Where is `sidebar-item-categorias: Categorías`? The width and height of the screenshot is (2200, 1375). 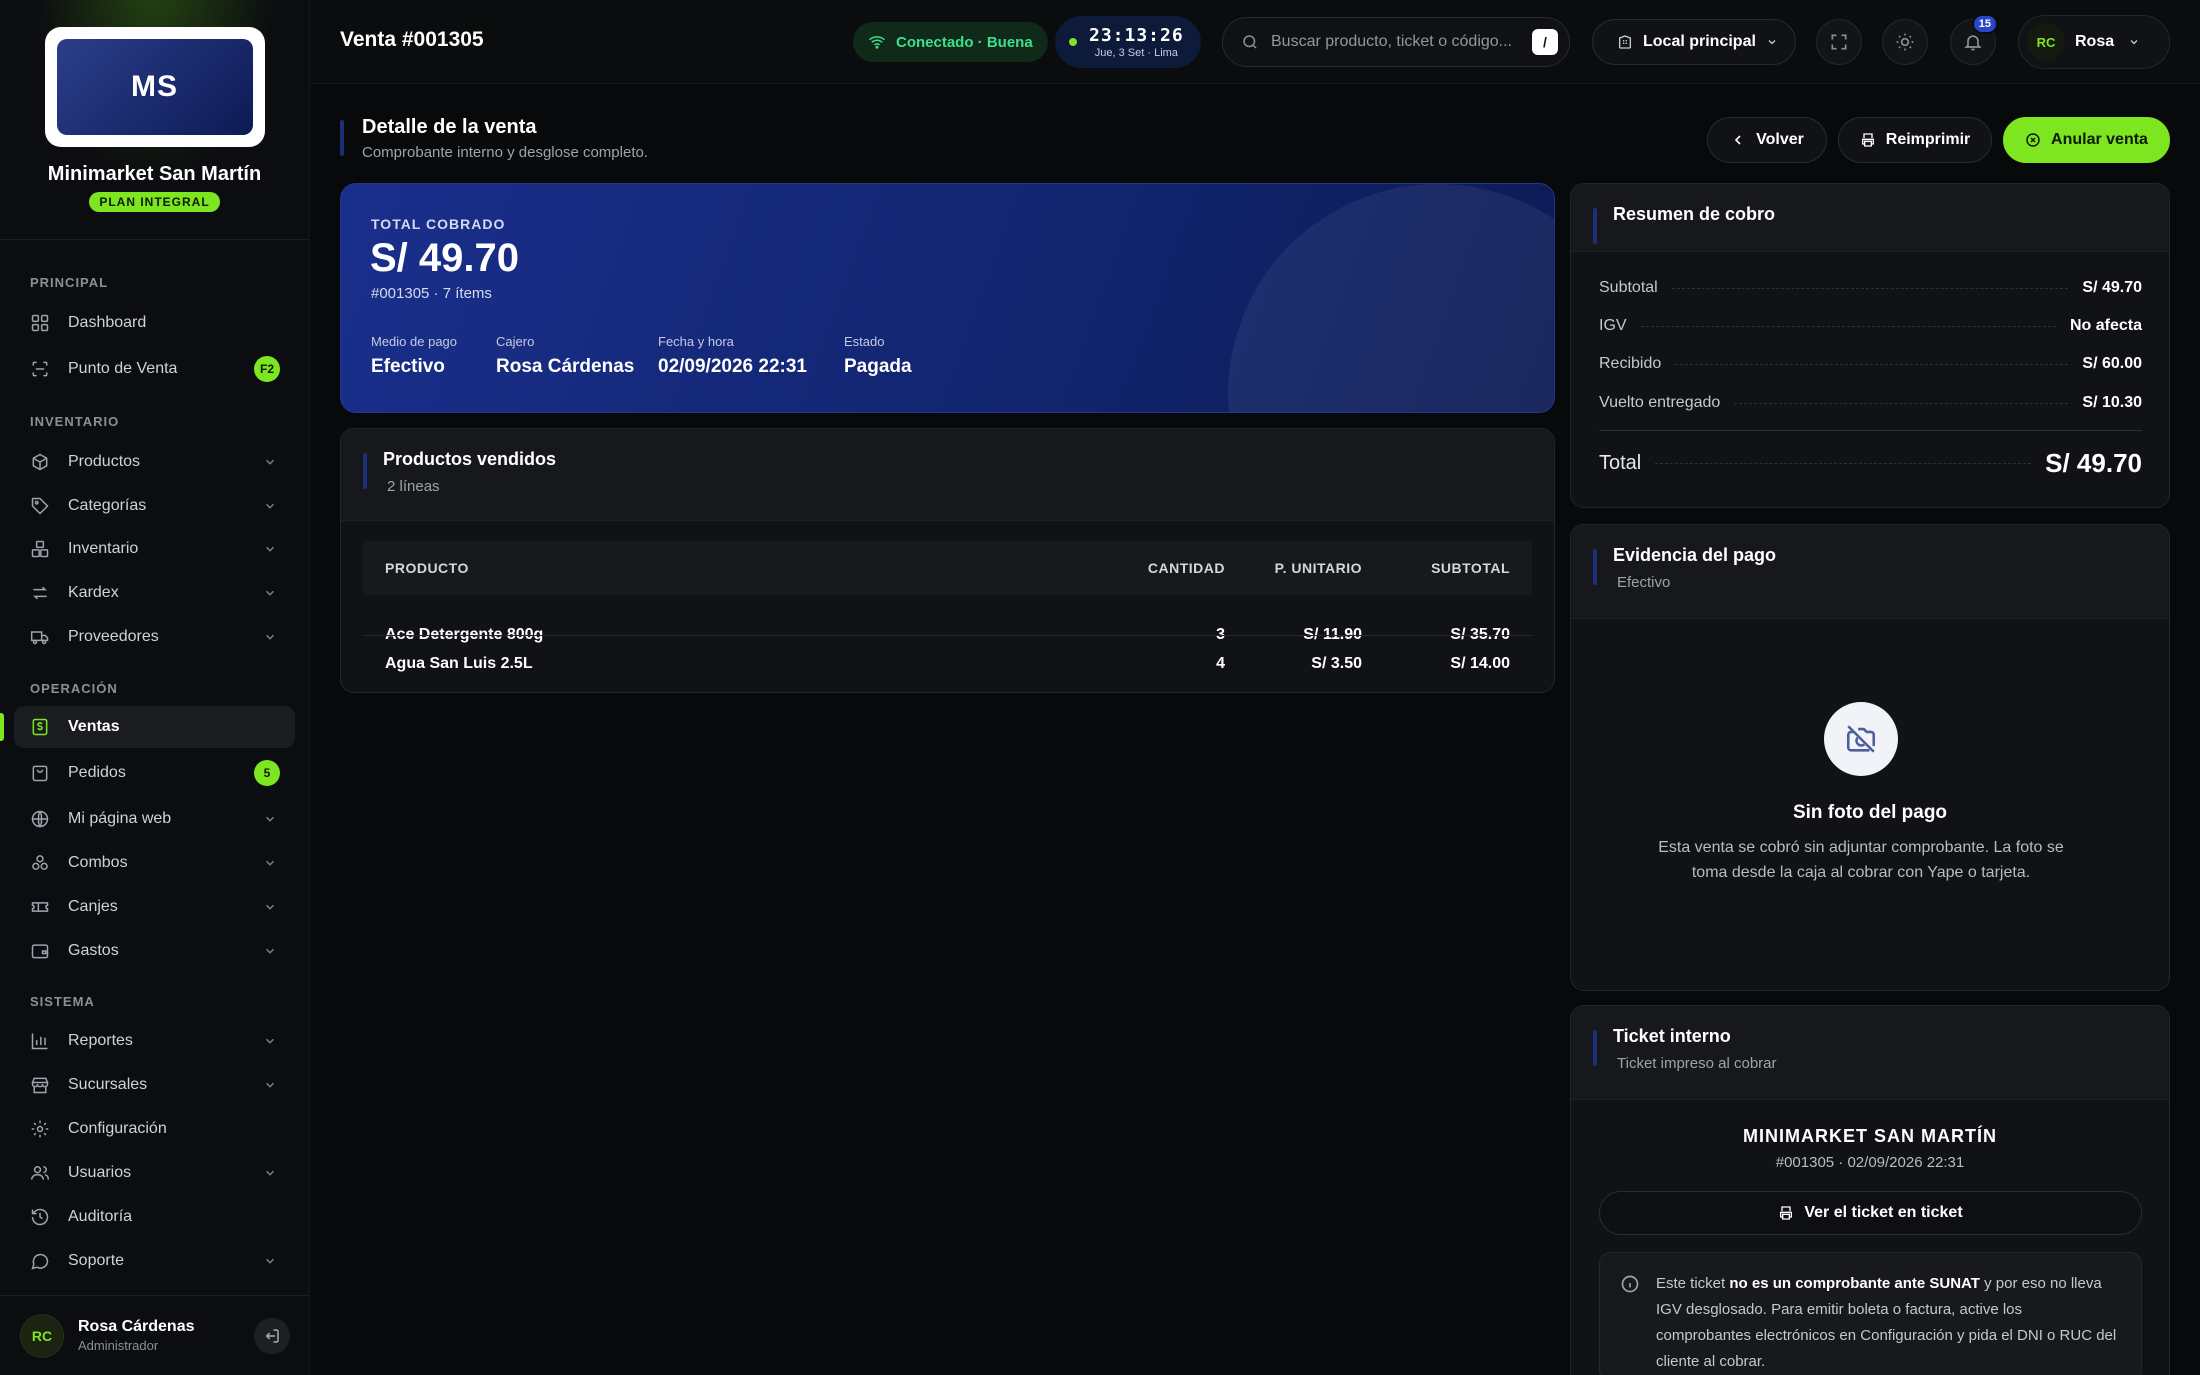
sidebar-item-categorias: Categorías is located at coordinates (154, 506).